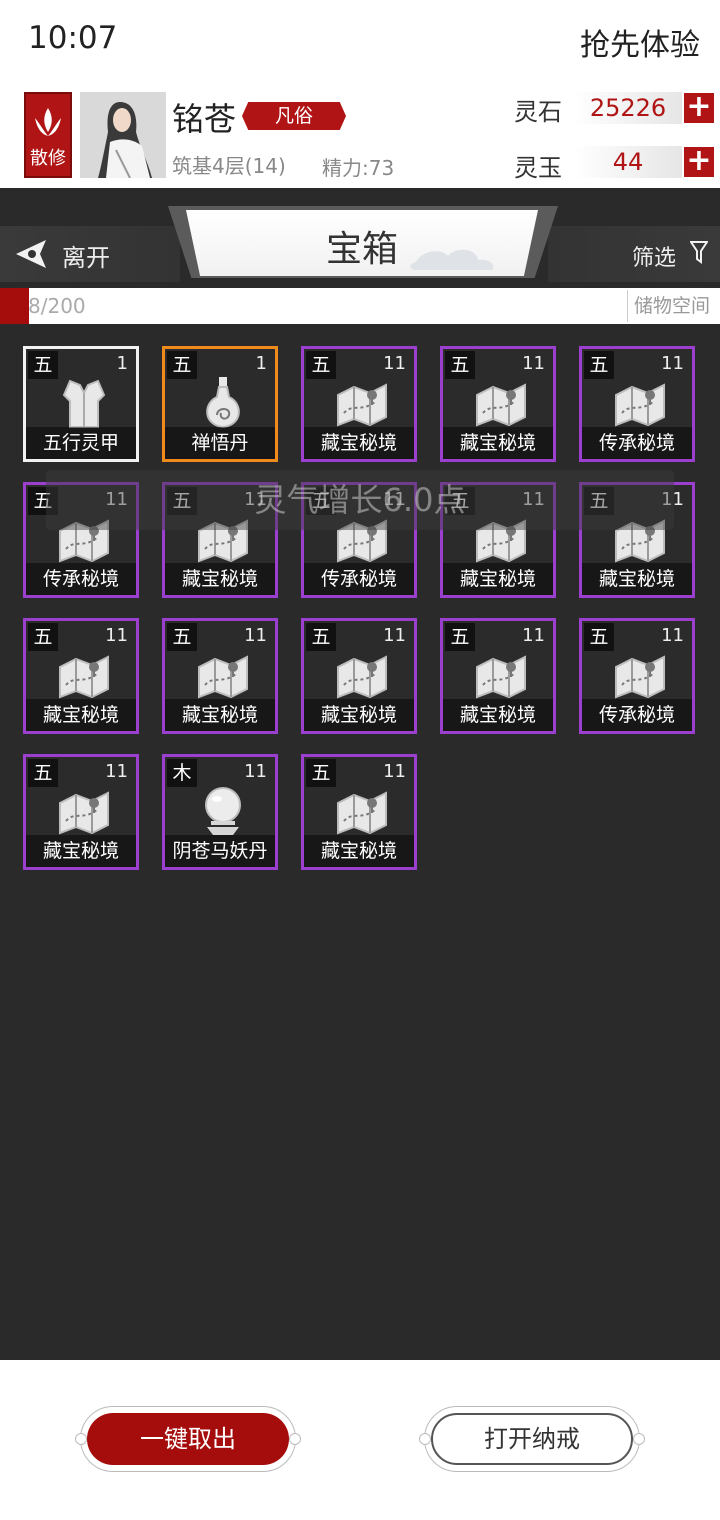 Image resolution: width=720 pixels, height=1520 pixels. I want to click on add-spirit-stone-button: +, so click(699, 107).